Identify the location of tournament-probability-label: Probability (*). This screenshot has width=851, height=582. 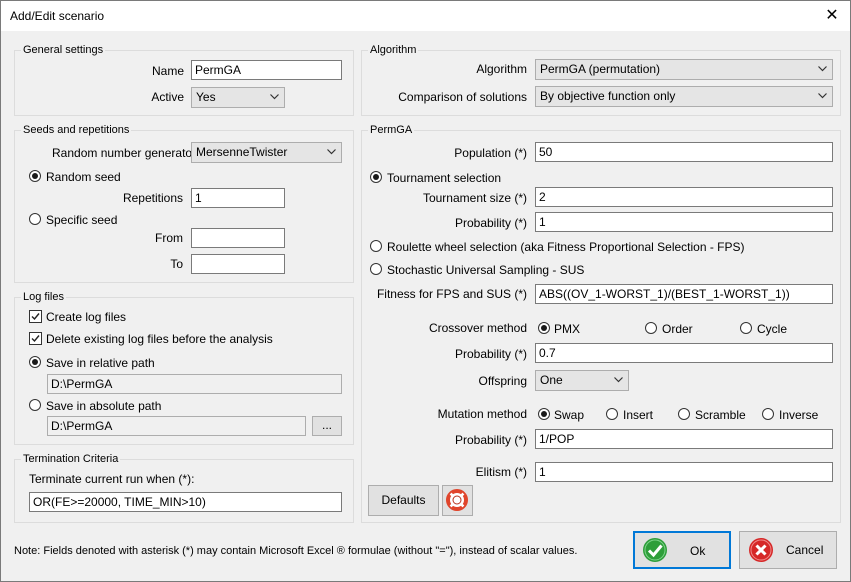
(490, 223).